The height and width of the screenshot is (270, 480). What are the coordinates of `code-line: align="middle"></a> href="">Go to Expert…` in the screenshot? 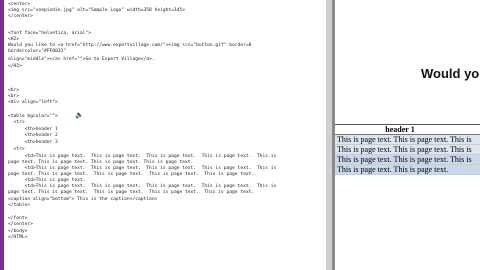 It's located at (81, 59).